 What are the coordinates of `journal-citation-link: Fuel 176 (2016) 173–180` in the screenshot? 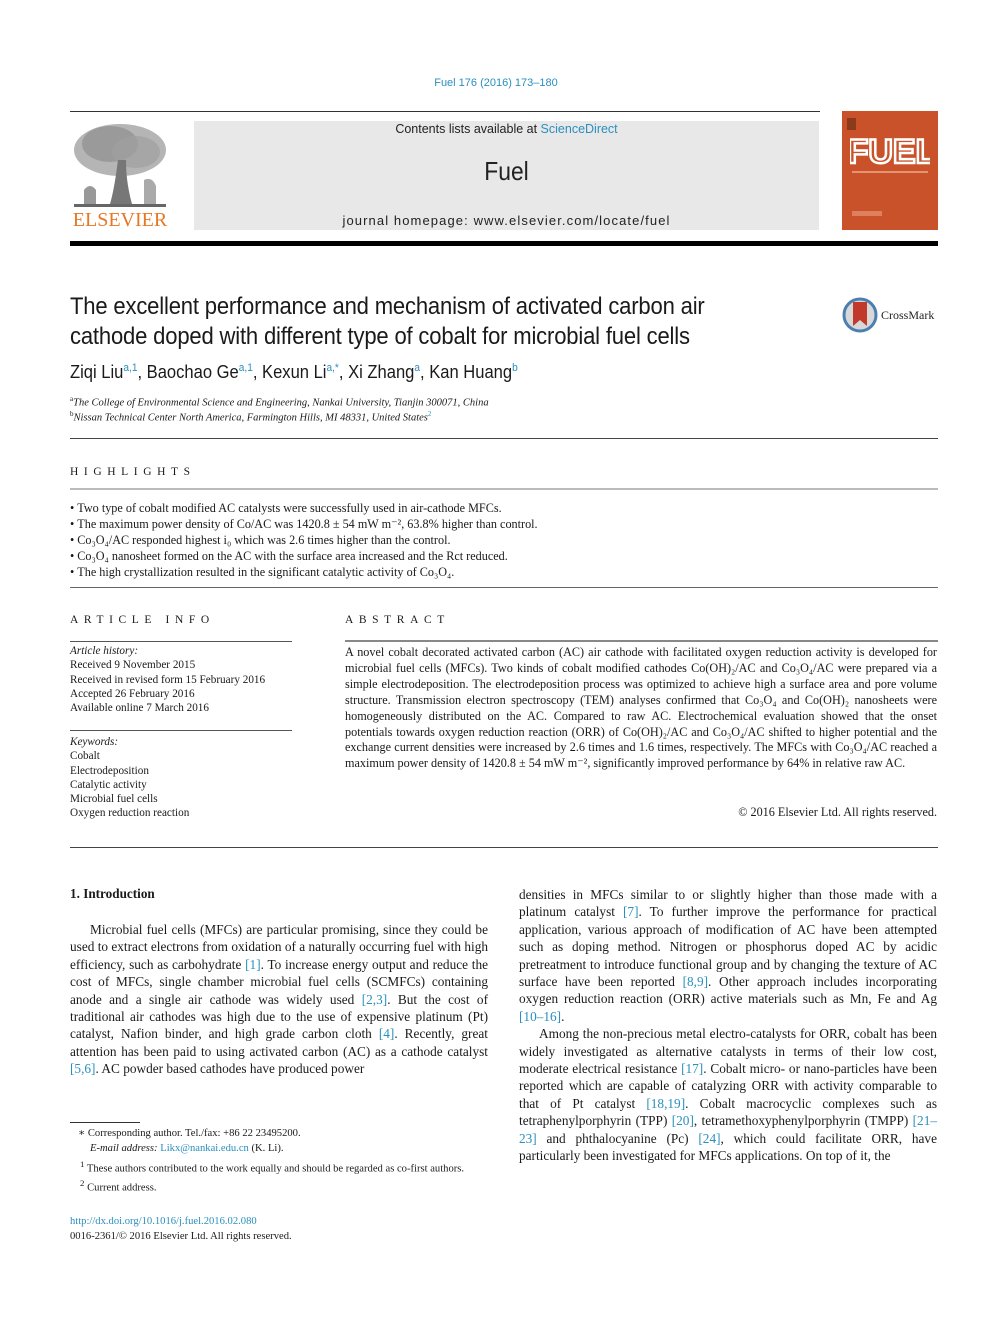 It's located at (496, 83).